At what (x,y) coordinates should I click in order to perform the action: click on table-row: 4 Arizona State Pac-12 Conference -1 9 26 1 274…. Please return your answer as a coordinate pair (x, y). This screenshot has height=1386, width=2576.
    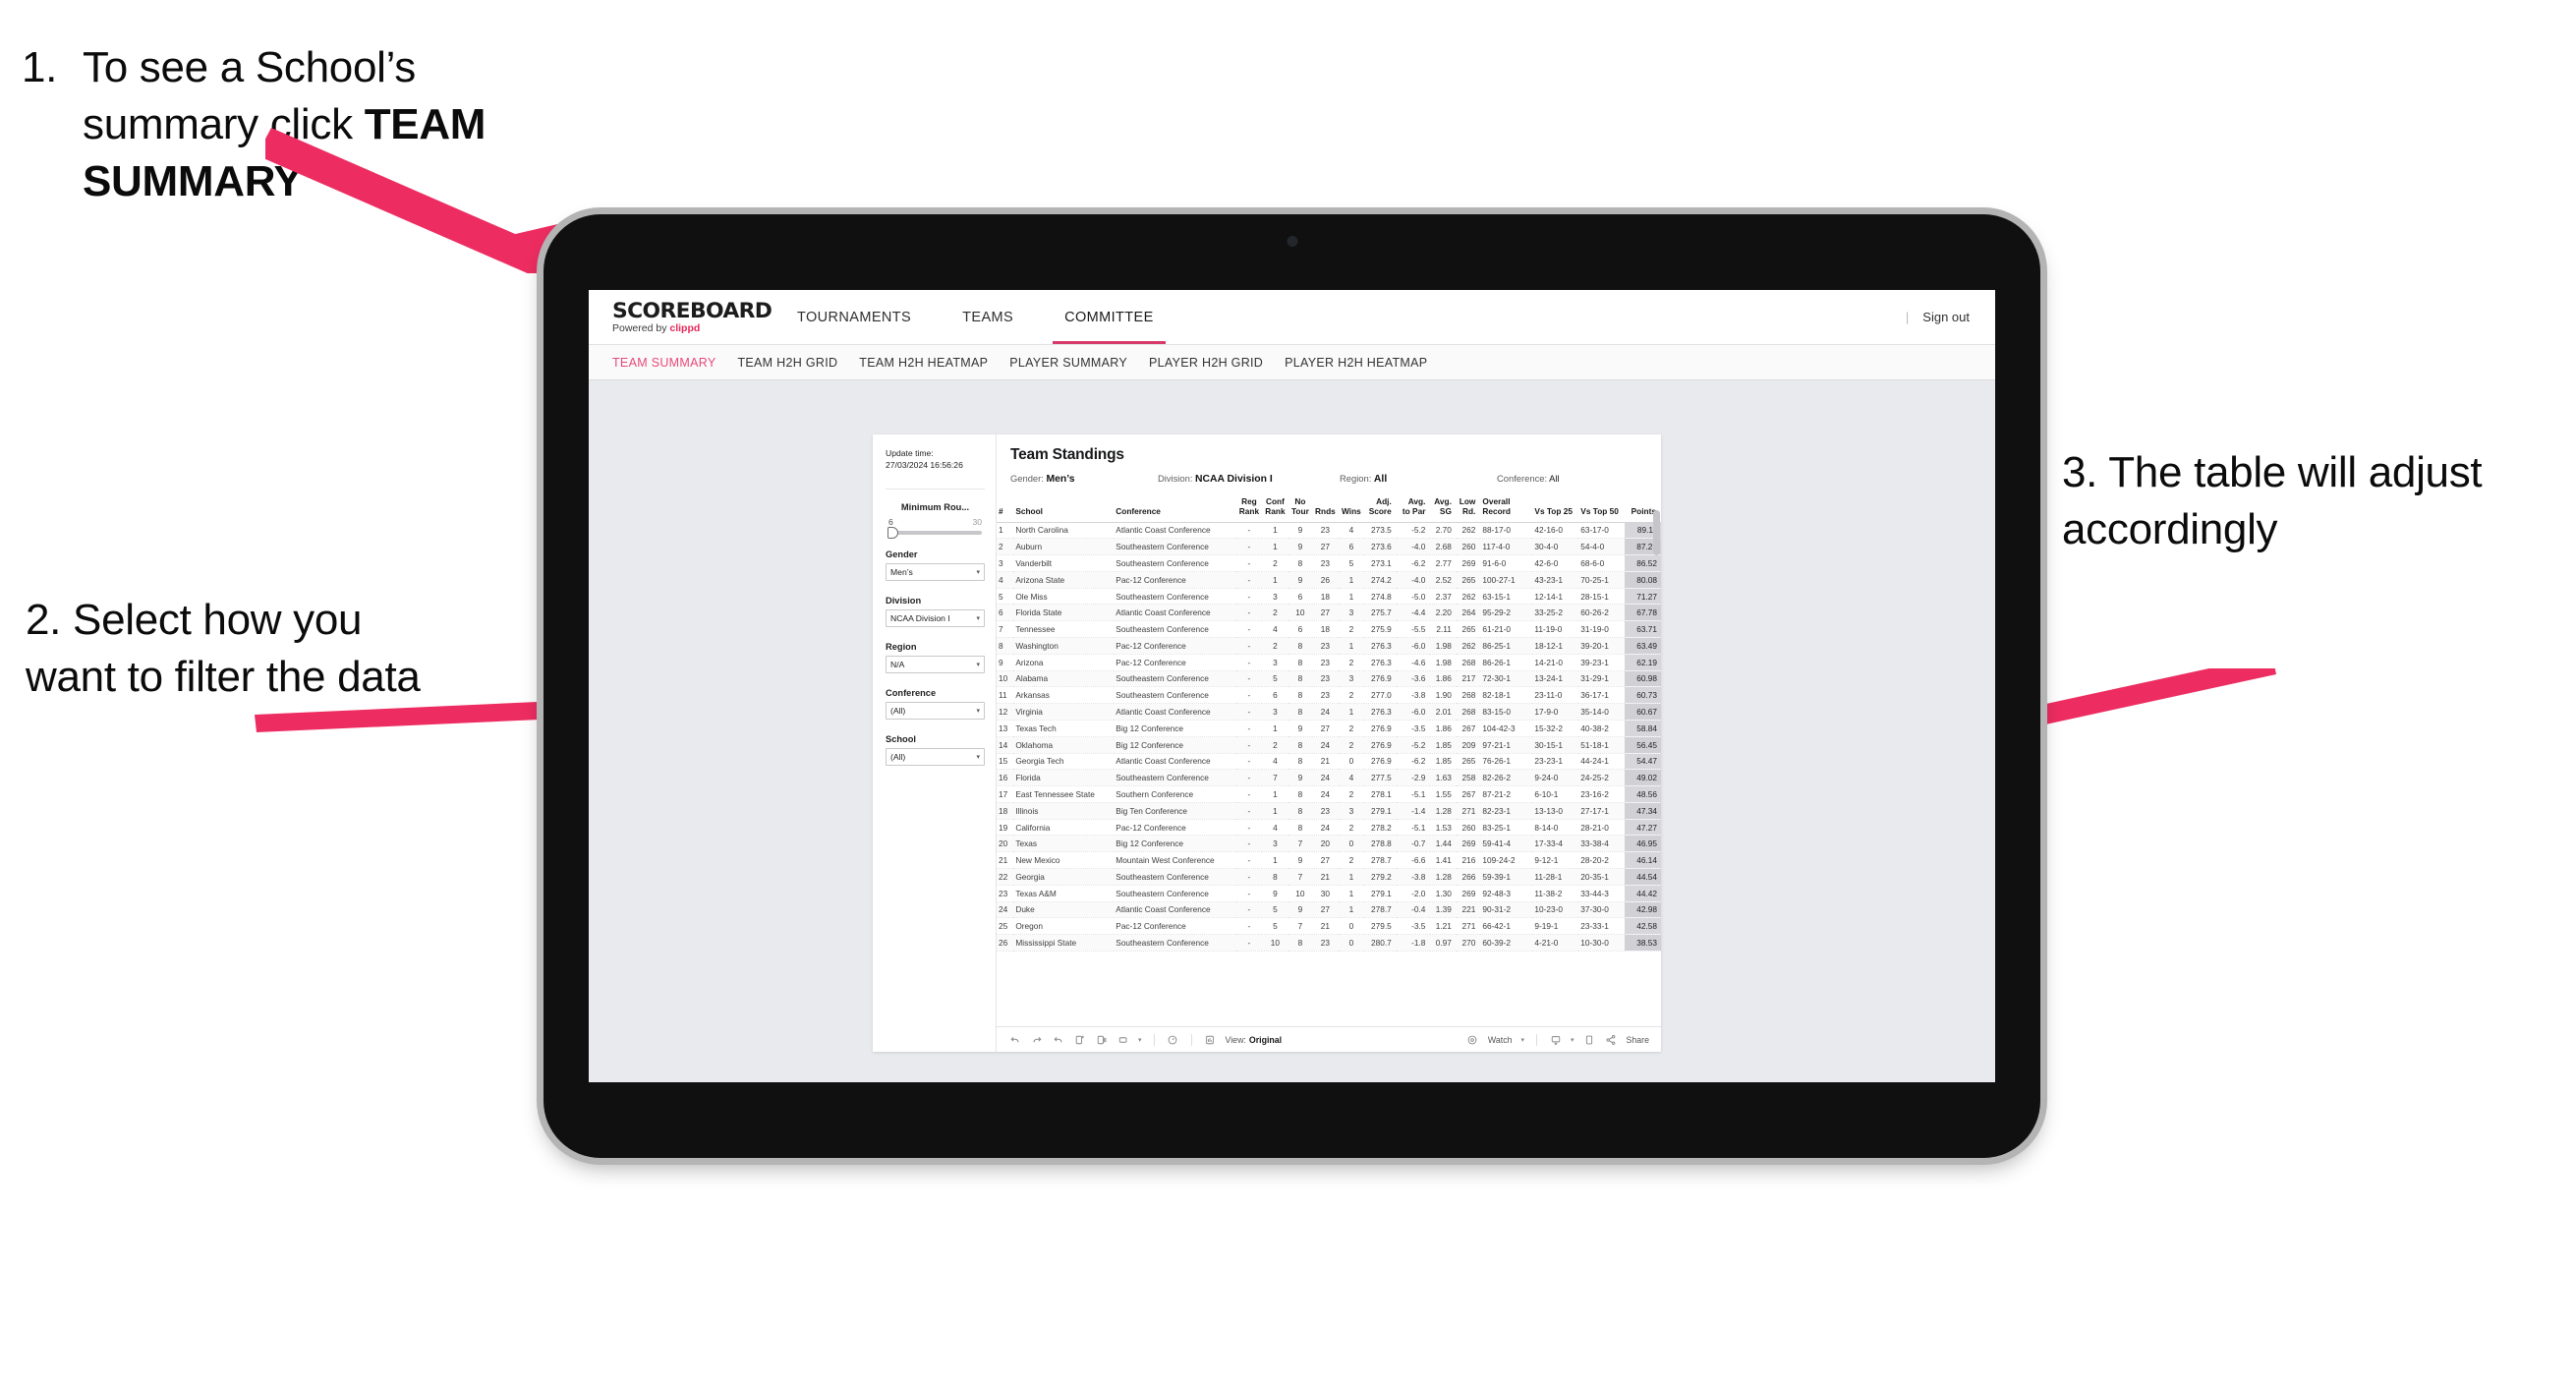
    Looking at the image, I should click on (1329, 580).